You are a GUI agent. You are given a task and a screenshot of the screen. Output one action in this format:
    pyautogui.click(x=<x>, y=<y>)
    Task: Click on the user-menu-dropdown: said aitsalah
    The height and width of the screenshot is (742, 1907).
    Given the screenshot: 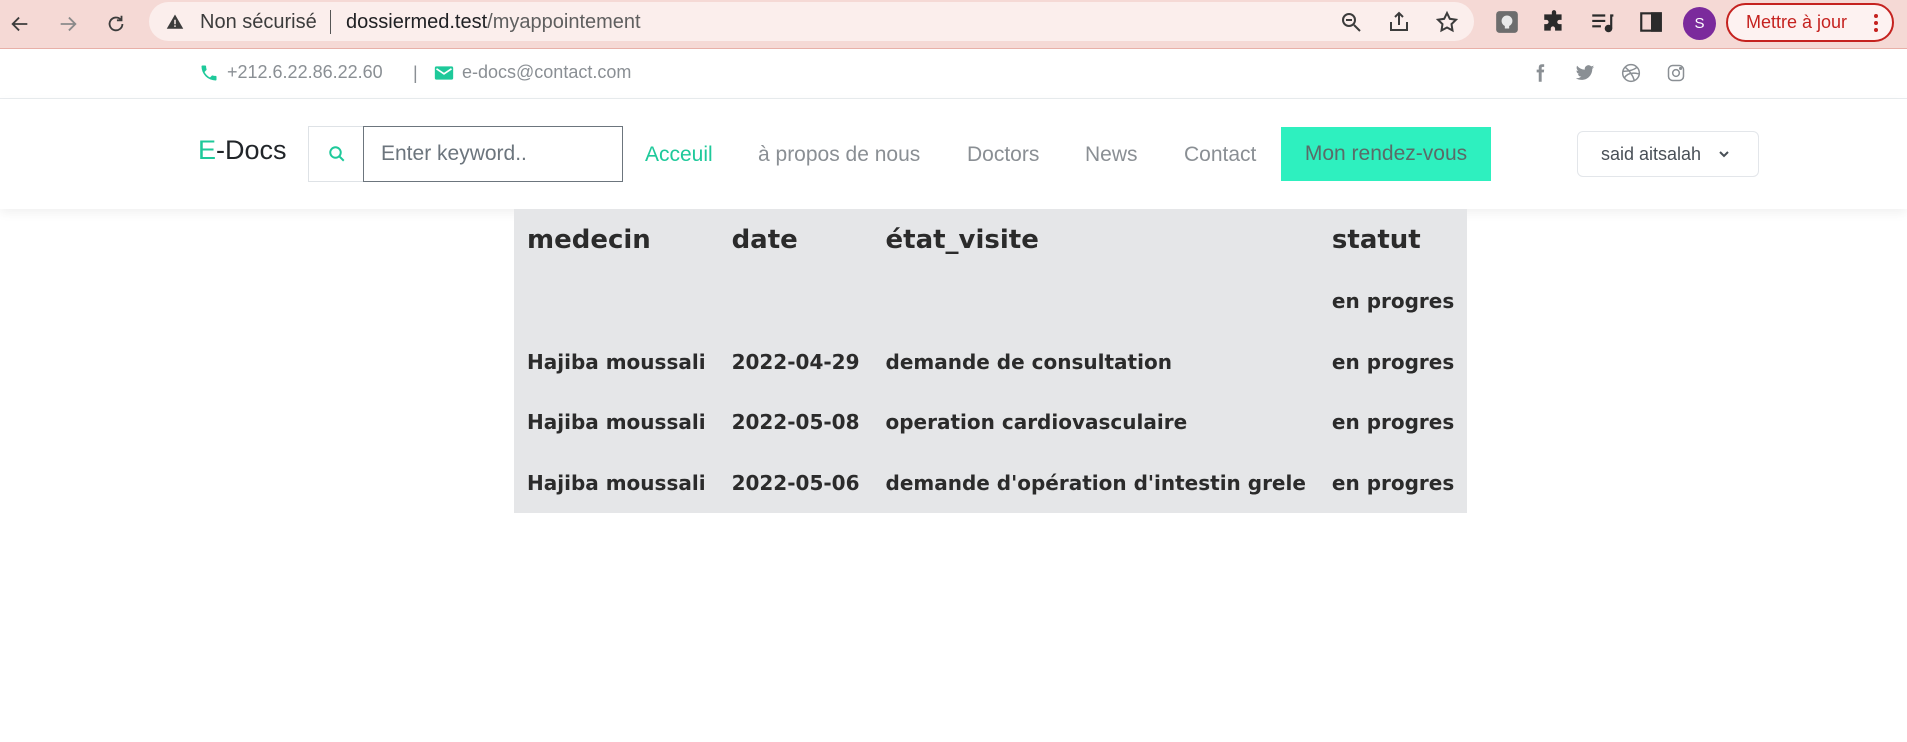 What is the action you would take?
    pyautogui.click(x=1668, y=154)
    